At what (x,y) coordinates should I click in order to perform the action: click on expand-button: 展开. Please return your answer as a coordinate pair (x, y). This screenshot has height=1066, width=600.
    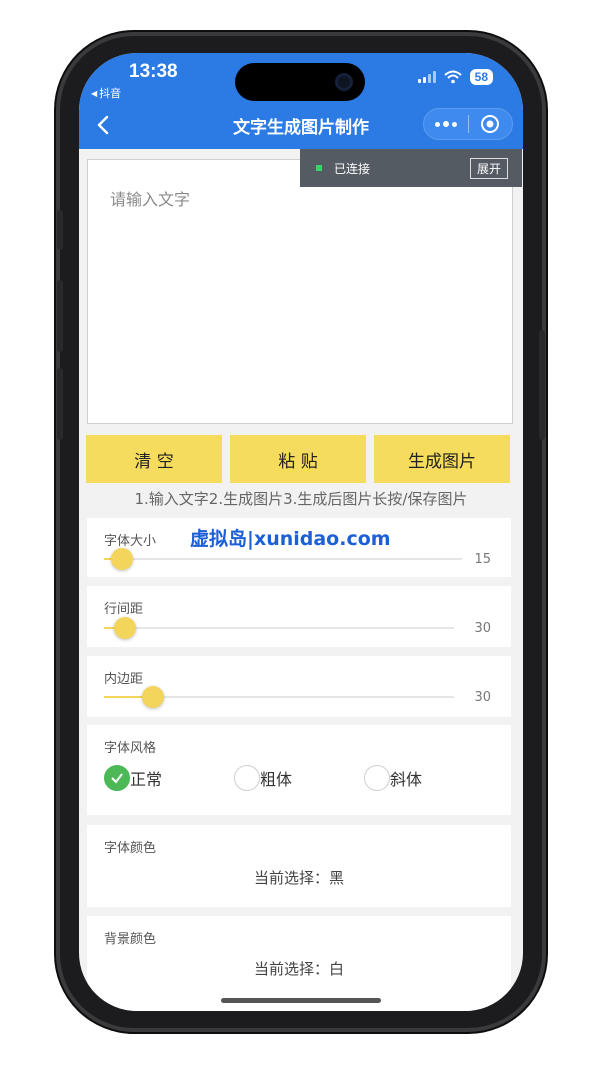
    Looking at the image, I should click on (488, 168).